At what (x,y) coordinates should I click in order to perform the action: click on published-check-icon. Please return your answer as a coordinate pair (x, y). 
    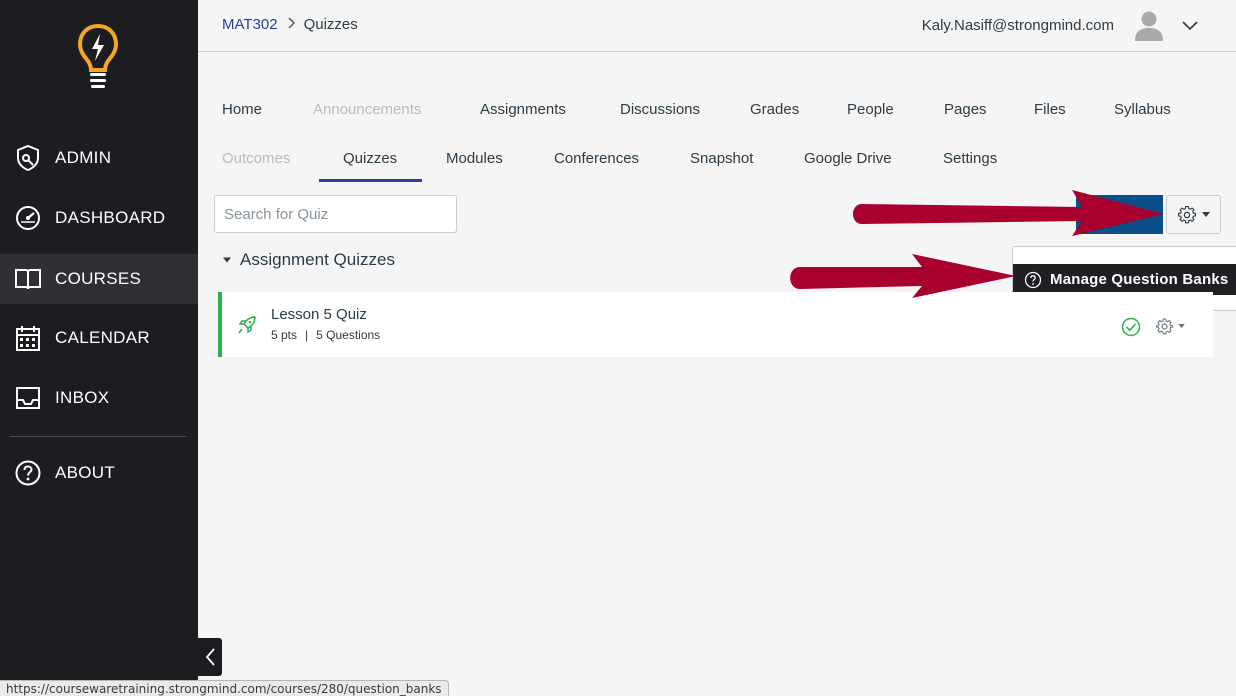
    Looking at the image, I should click on (1131, 327).